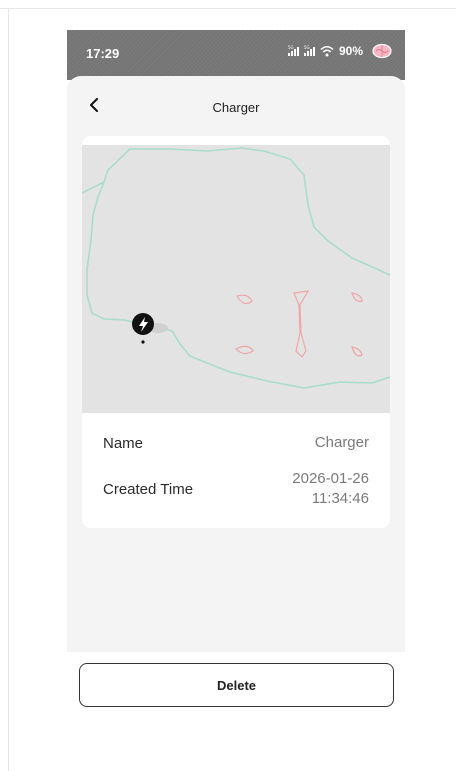 Image resolution: width=456 pixels, height=771 pixels. What do you see at coordinates (236, 55) in the screenshot?
I see `status-bar: 17:29 5G 5G 90%` at bounding box center [236, 55].